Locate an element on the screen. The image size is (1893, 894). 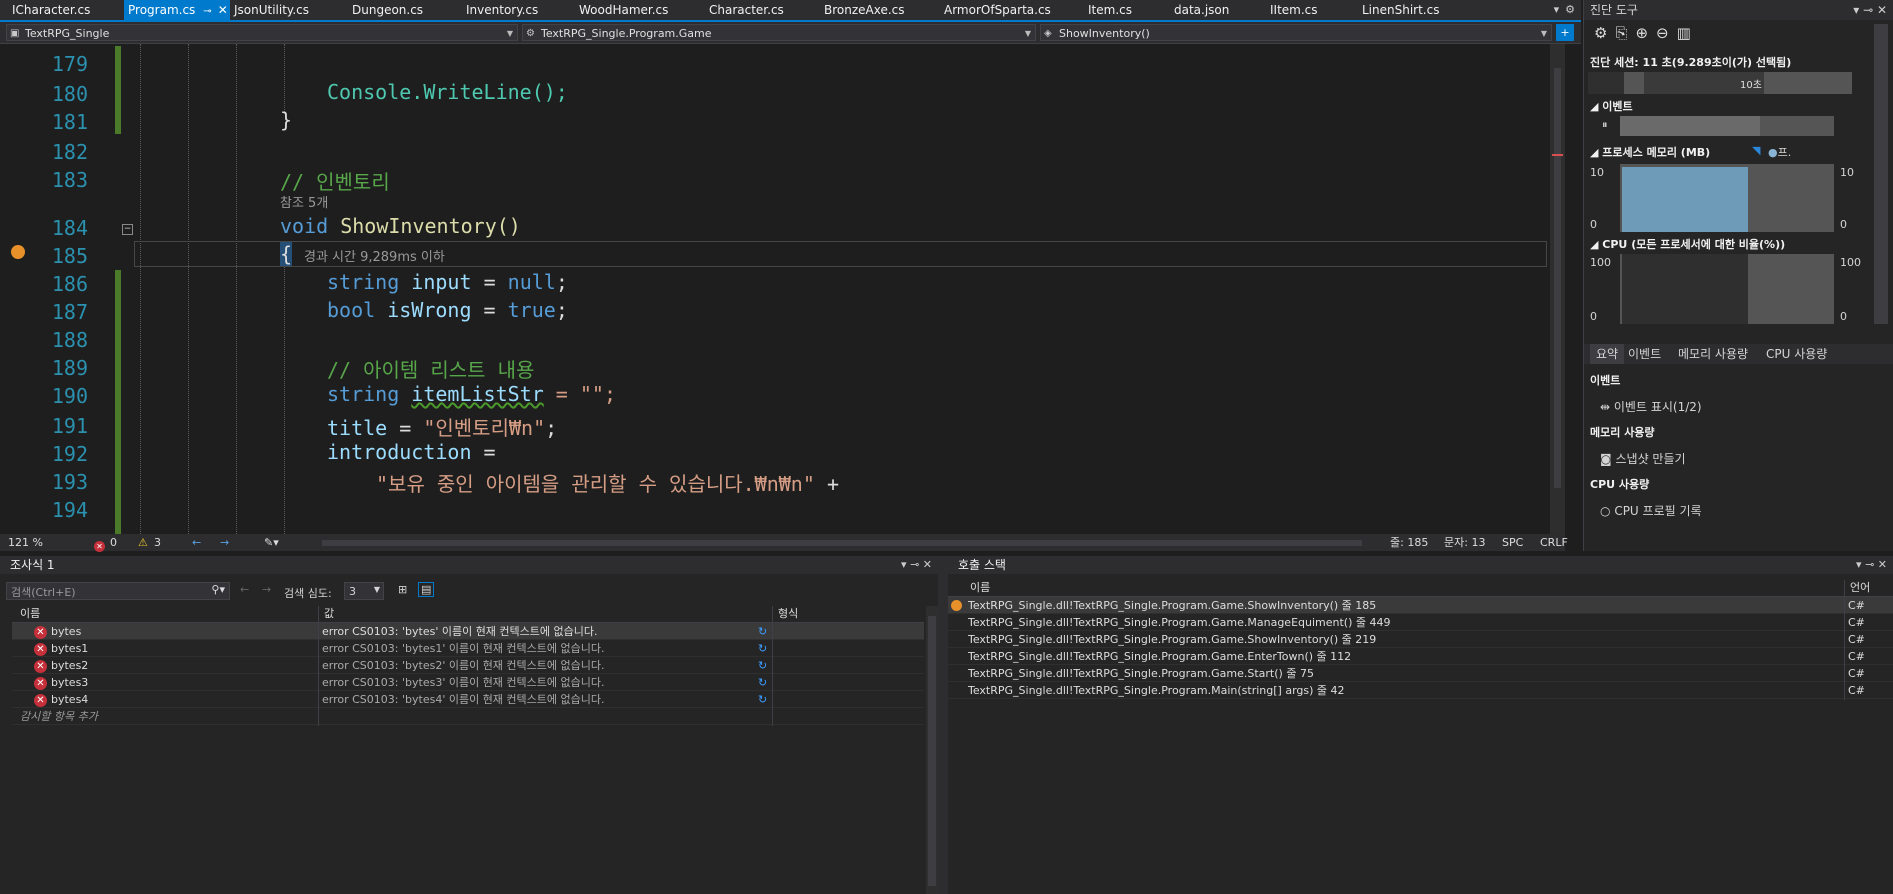
pin-icon: ⊸ is located at coordinates (207, 12).